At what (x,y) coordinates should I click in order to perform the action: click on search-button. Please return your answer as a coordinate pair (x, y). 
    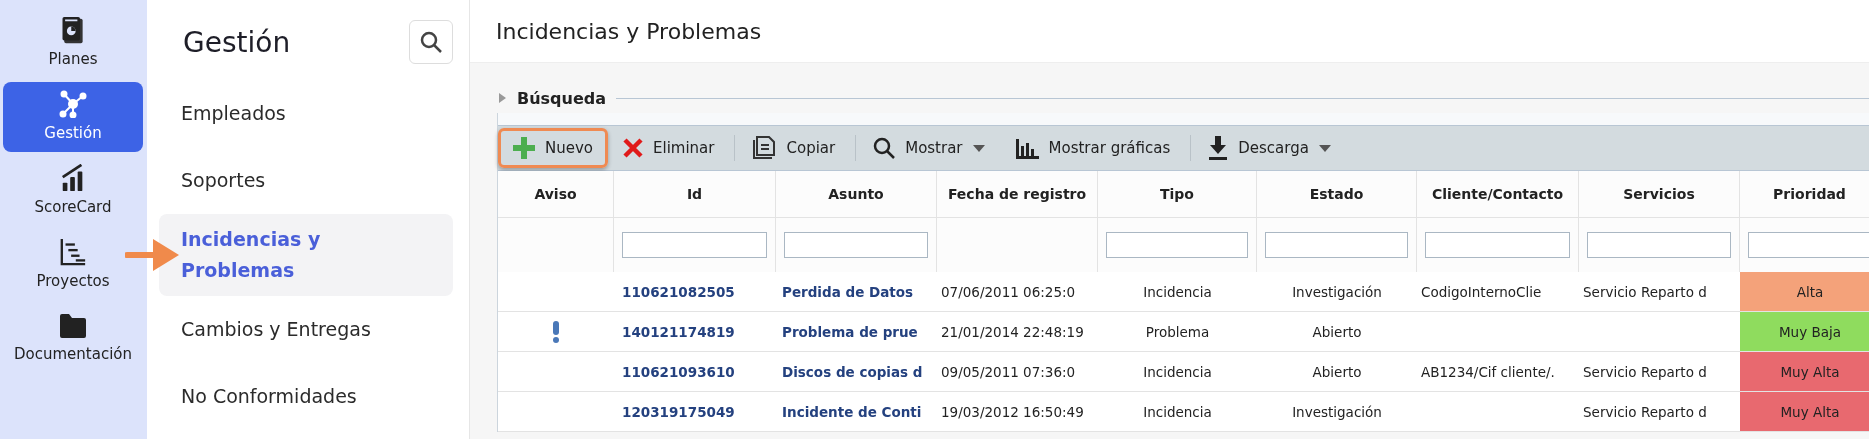
    Looking at the image, I should click on (431, 42).